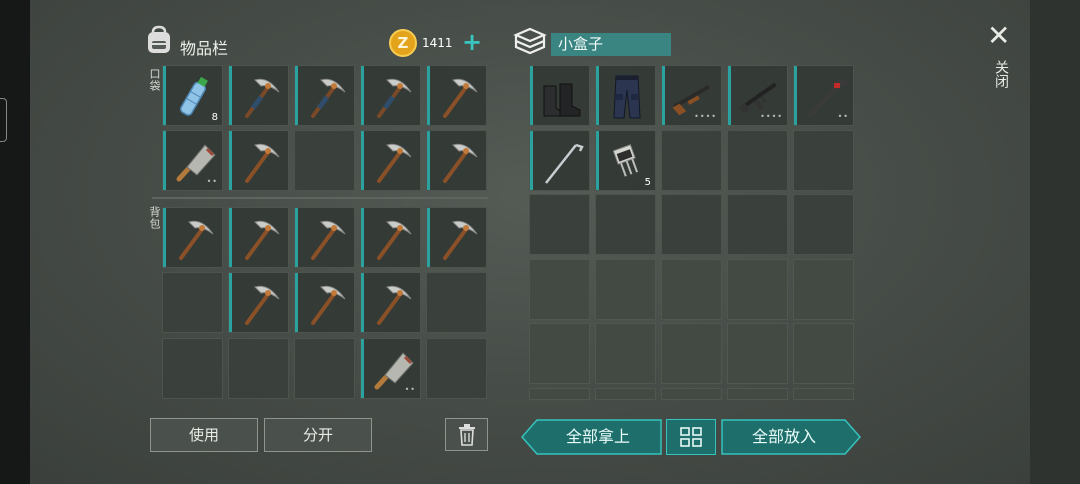  Describe the element at coordinates (204, 435) in the screenshot. I see `use-button: 使用` at that location.